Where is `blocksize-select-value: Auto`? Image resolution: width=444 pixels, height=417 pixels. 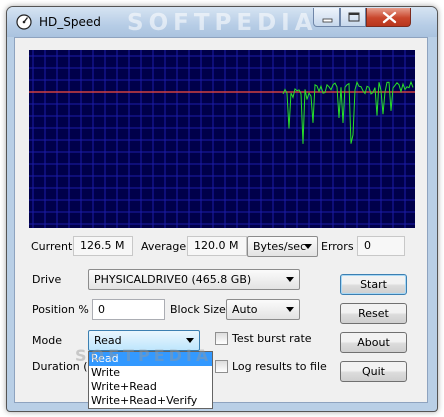
blocksize-select-value: Auto is located at coordinates (245, 309).